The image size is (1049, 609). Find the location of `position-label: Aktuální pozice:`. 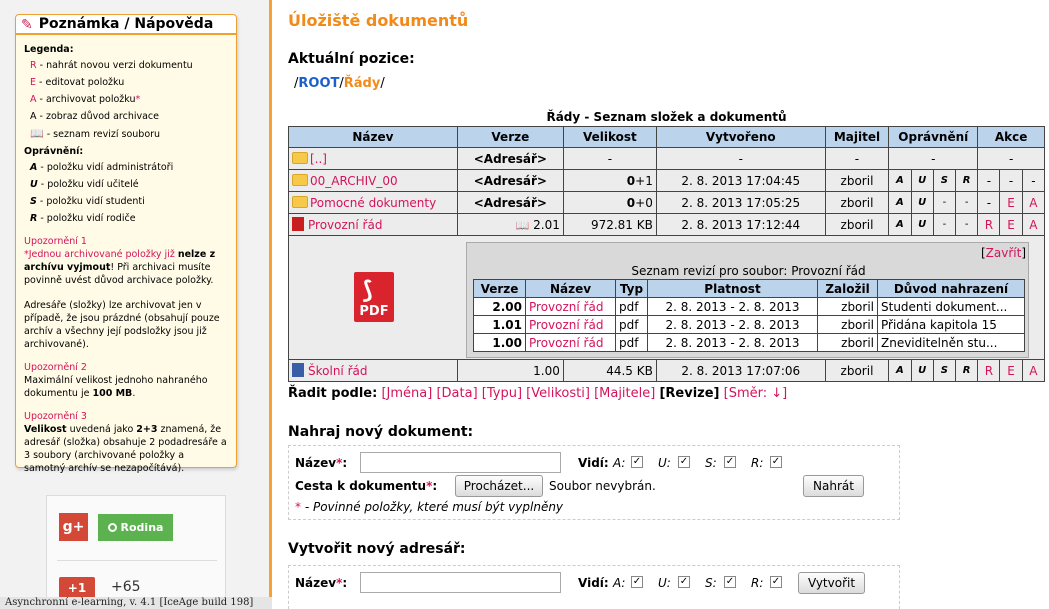

position-label: Aktuální pozice: is located at coordinates (351, 59).